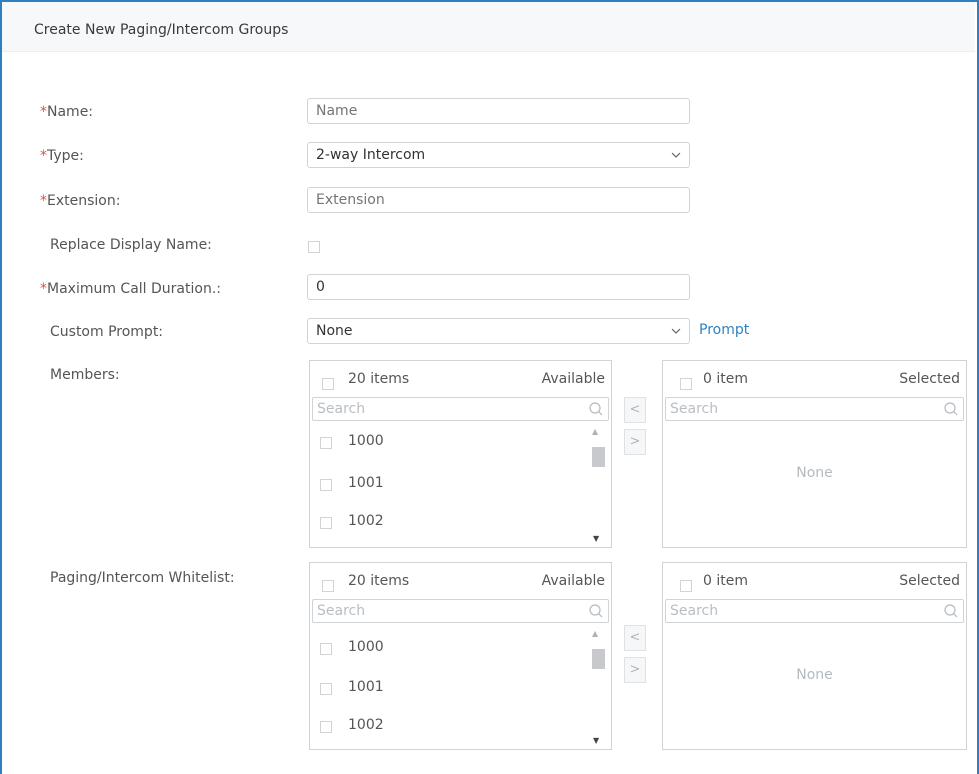 The width and height of the screenshot is (979, 774). I want to click on extension-label: *Extension:, so click(80, 201).